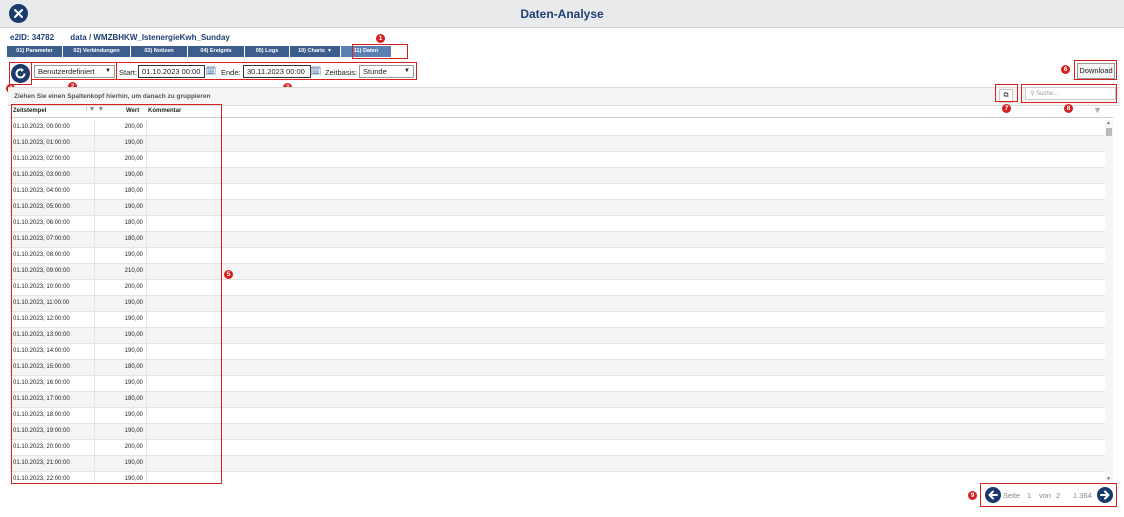 Image resolution: width=1124 pixels, height=517 pixels. I want to click on tab-label: 05) Logs, so click(267, 51).